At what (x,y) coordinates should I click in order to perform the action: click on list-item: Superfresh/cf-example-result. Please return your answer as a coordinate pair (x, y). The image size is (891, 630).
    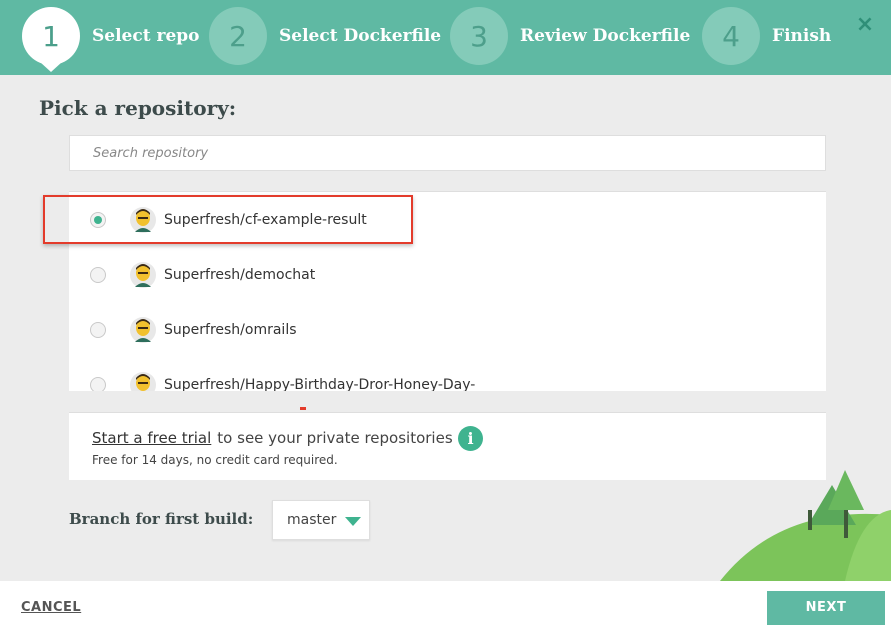
    Looking at the image, I should click on (447, 219).